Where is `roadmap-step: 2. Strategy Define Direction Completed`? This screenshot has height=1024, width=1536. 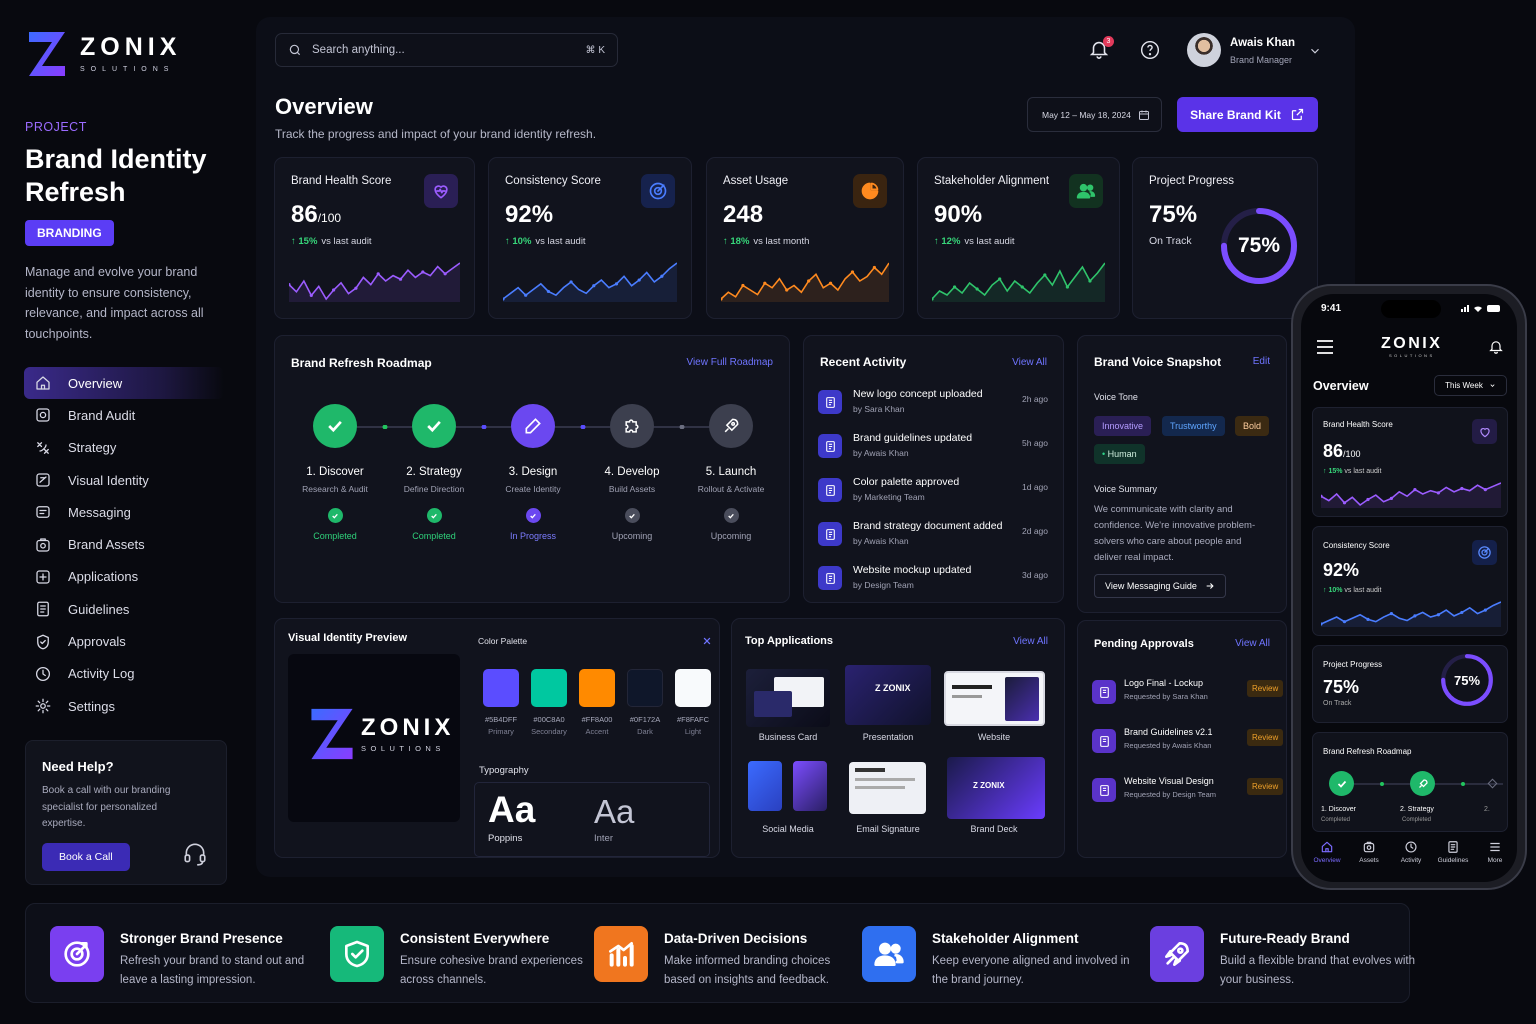 roadmap-step: 2. Strategy Define Direction Completed is located at coordinates (434, 472).